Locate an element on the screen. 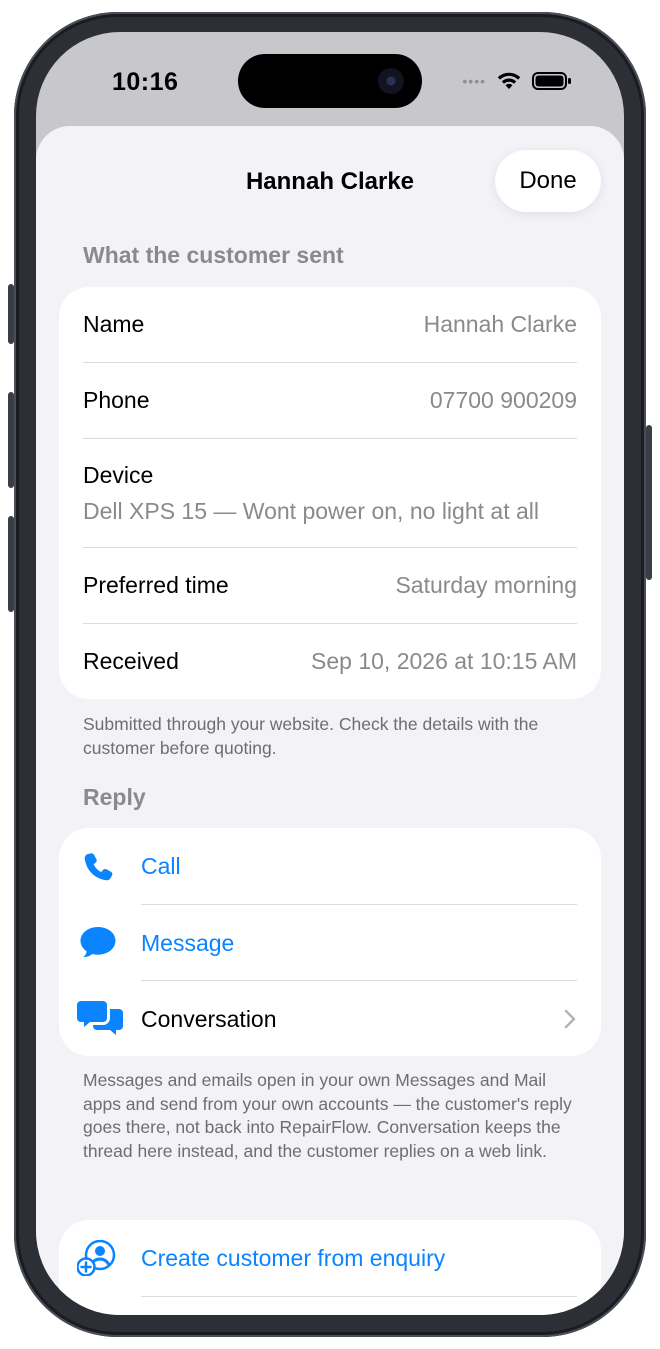  separator is located at coordinates (359, 1296).